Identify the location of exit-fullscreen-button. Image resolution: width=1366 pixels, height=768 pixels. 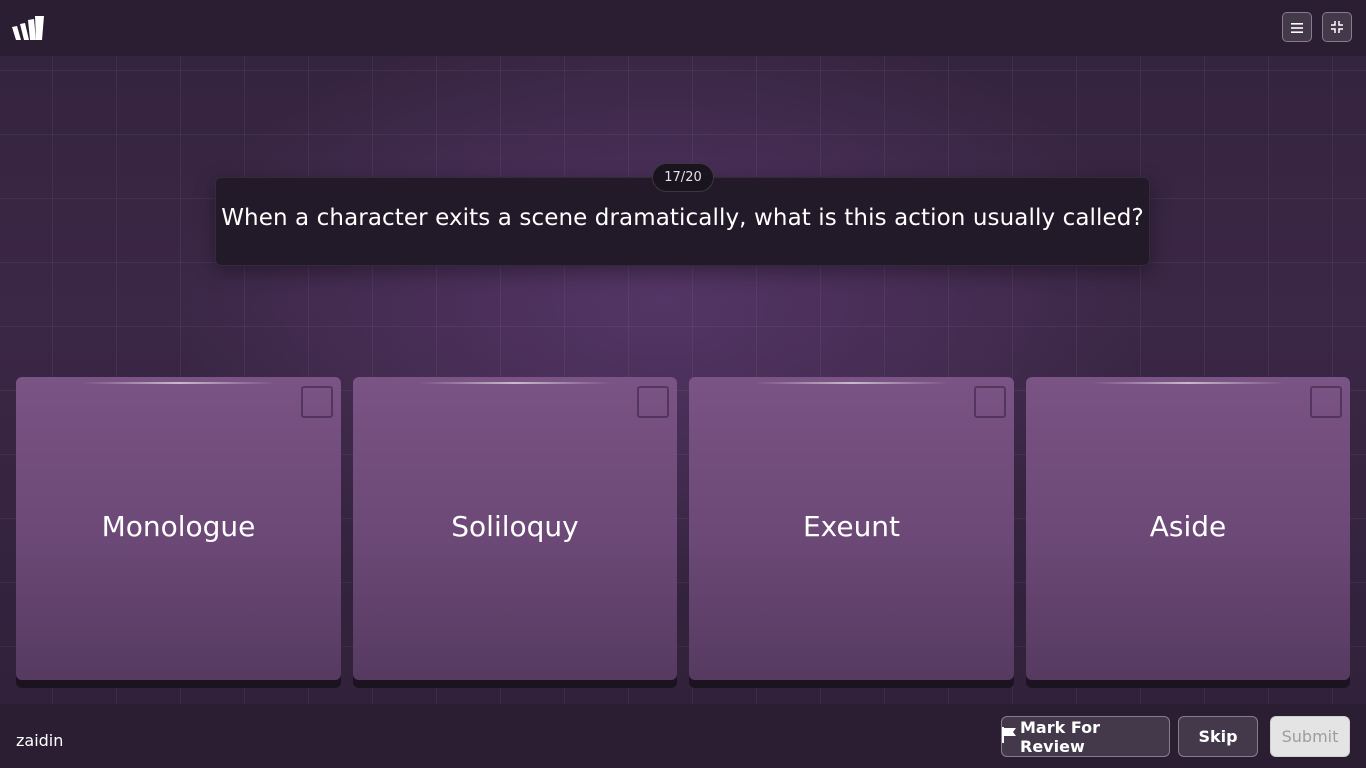
(1337, 27).